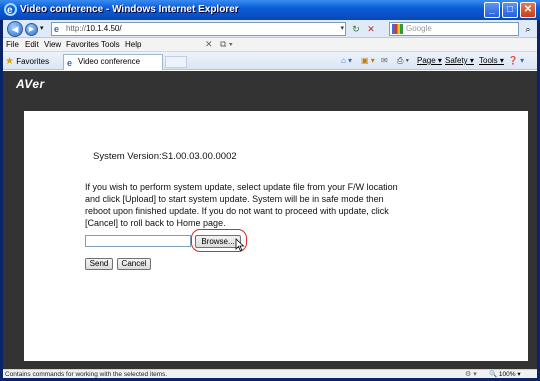  Describe the element at coordinates (397, 29) in the screenshot. I see `google-icon` at that location.